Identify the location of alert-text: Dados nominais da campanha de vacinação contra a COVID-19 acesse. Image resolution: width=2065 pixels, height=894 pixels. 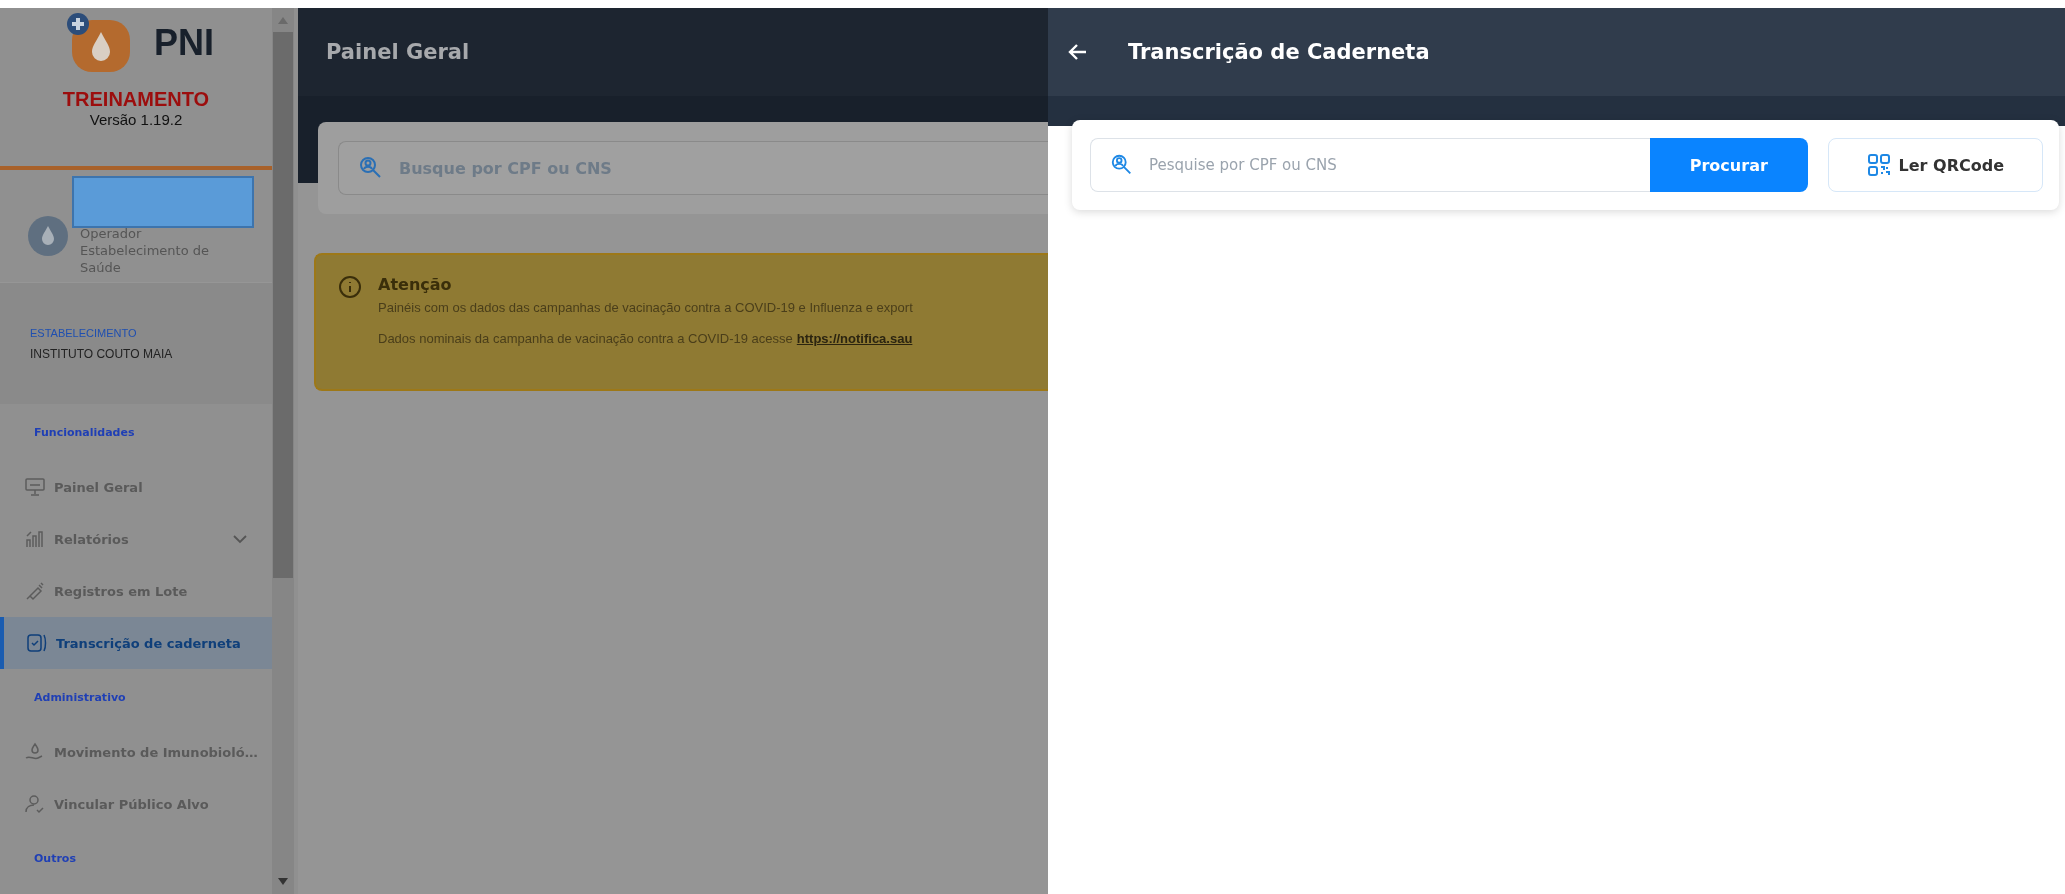
(585, 338).